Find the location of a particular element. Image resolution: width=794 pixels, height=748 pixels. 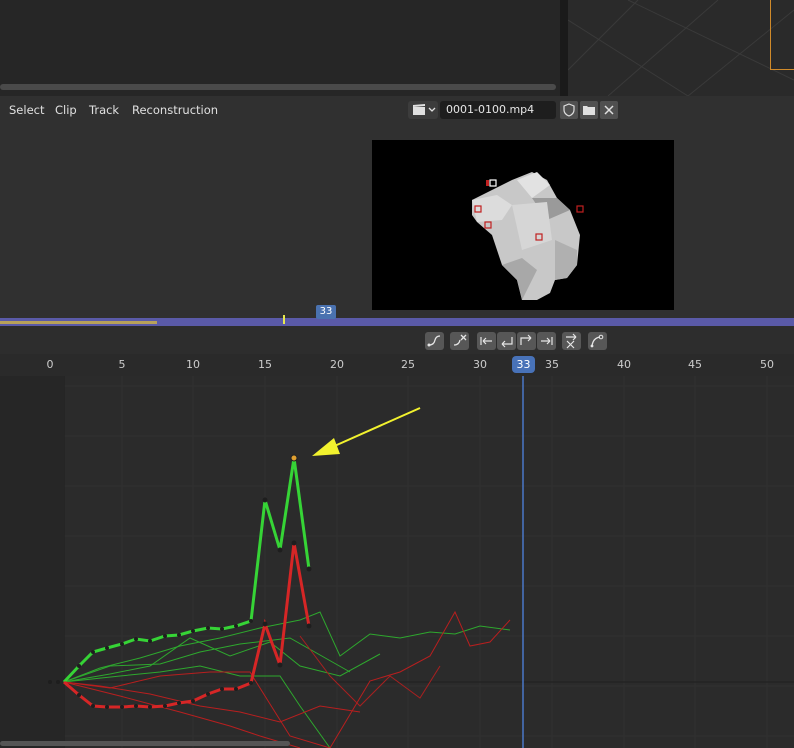

delete-curve-icon is located at coordinates (460, 340).